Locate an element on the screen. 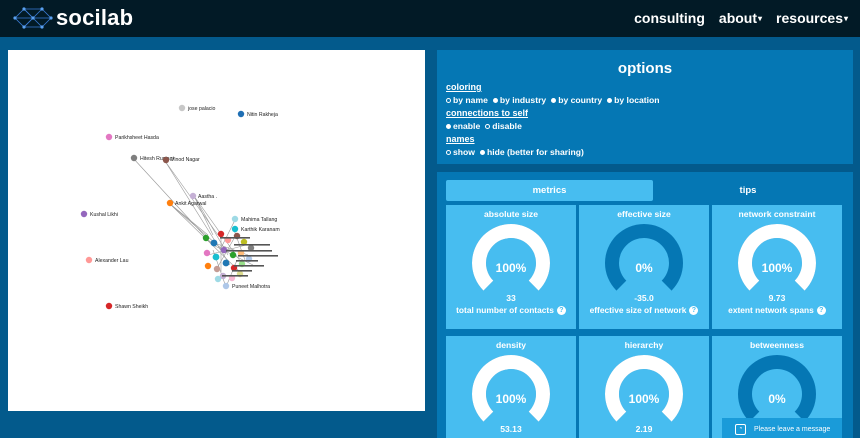 Image resolution: width=860 pixels, height=438 pixels. graph-node-puneet-malhotra: Puneet Malhotra is located at coordinates (246, 286).